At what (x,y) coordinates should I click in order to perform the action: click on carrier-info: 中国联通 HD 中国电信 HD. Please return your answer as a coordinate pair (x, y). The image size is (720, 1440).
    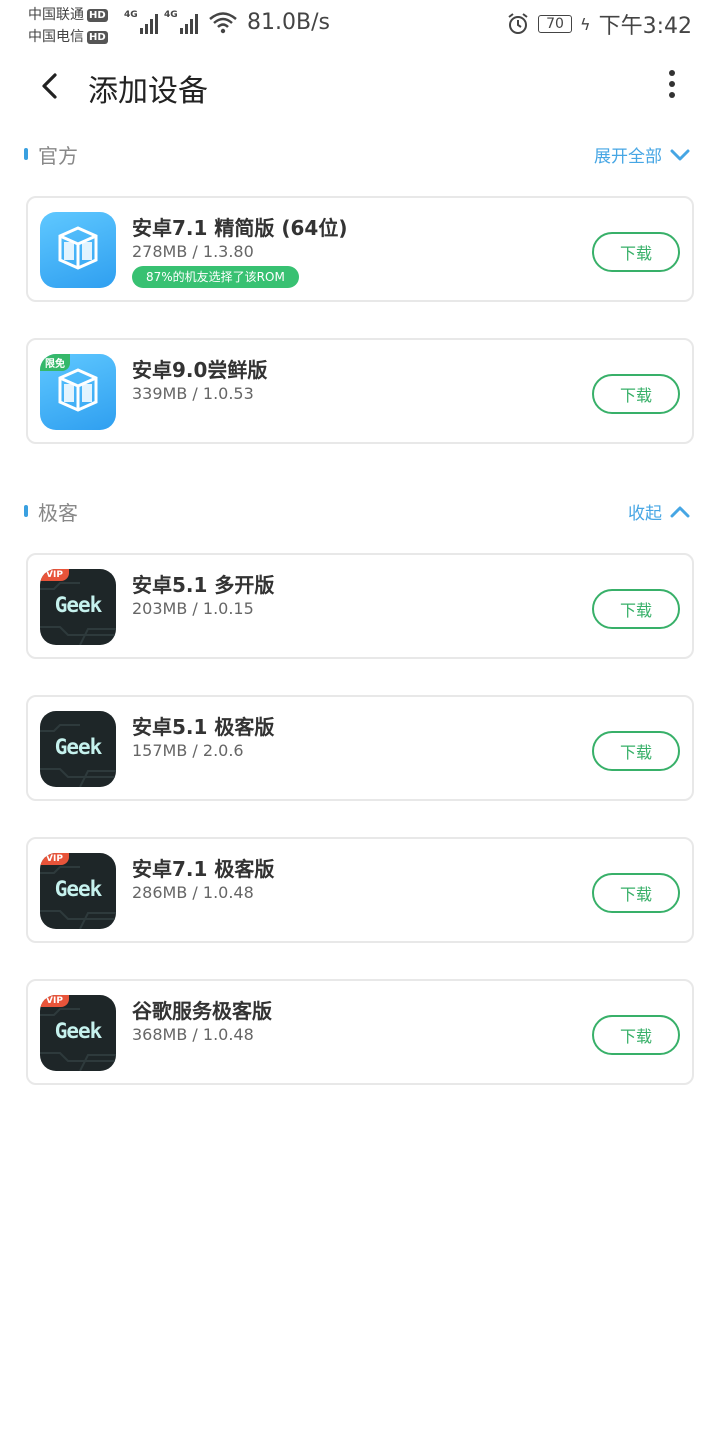
    Looking at the image, I should click on (68, 26).